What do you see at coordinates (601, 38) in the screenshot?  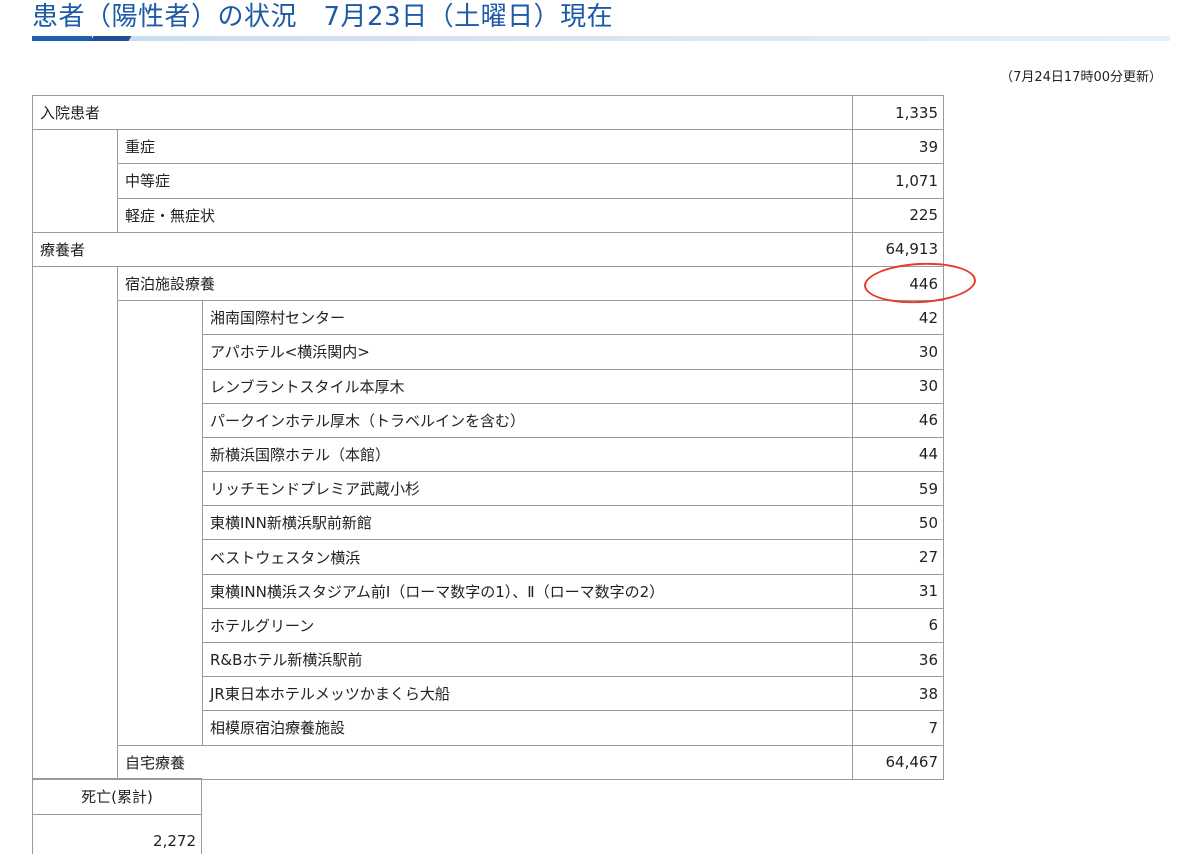 I see `title-underline` at bounding box center [601, 38].